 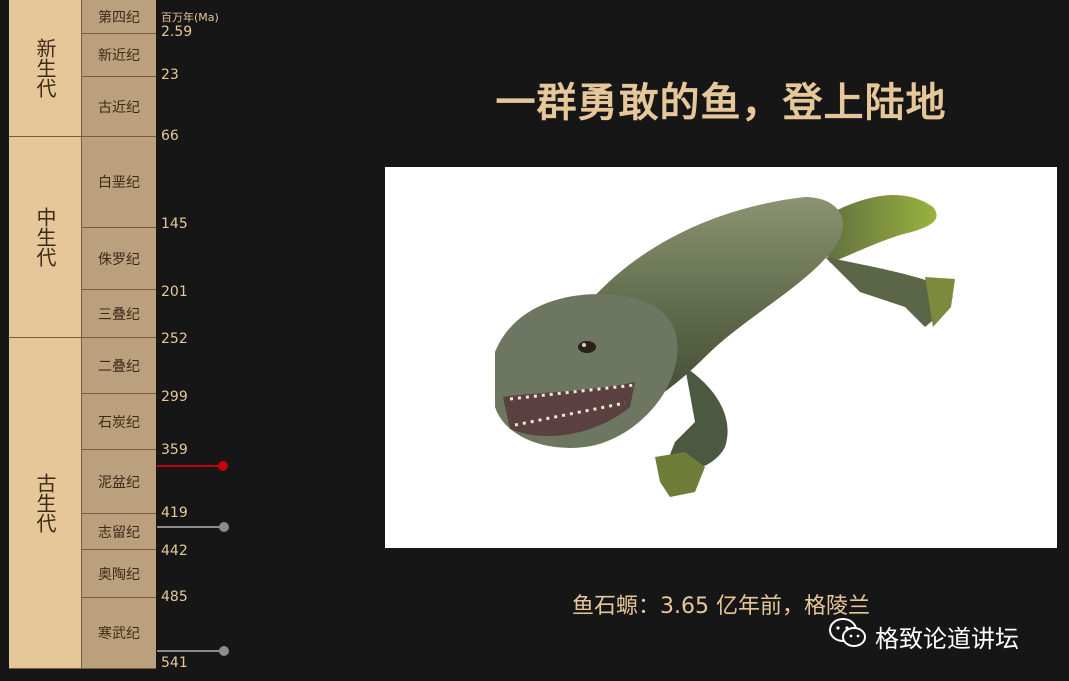 I want to click on period-paleogene: 古近纪, so click(x=119, y=107).